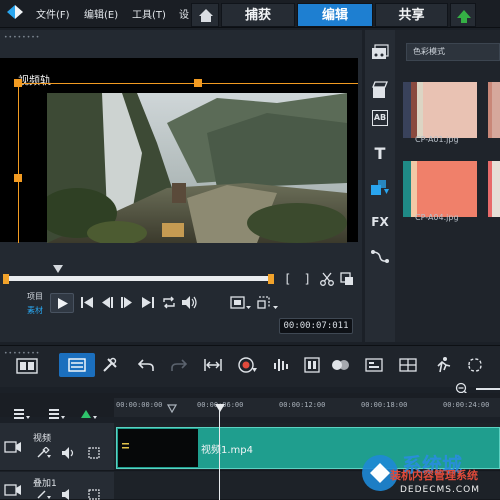 This screenshot has width=500, height=500. I want to click on playhead-marker, so click(220, 408).